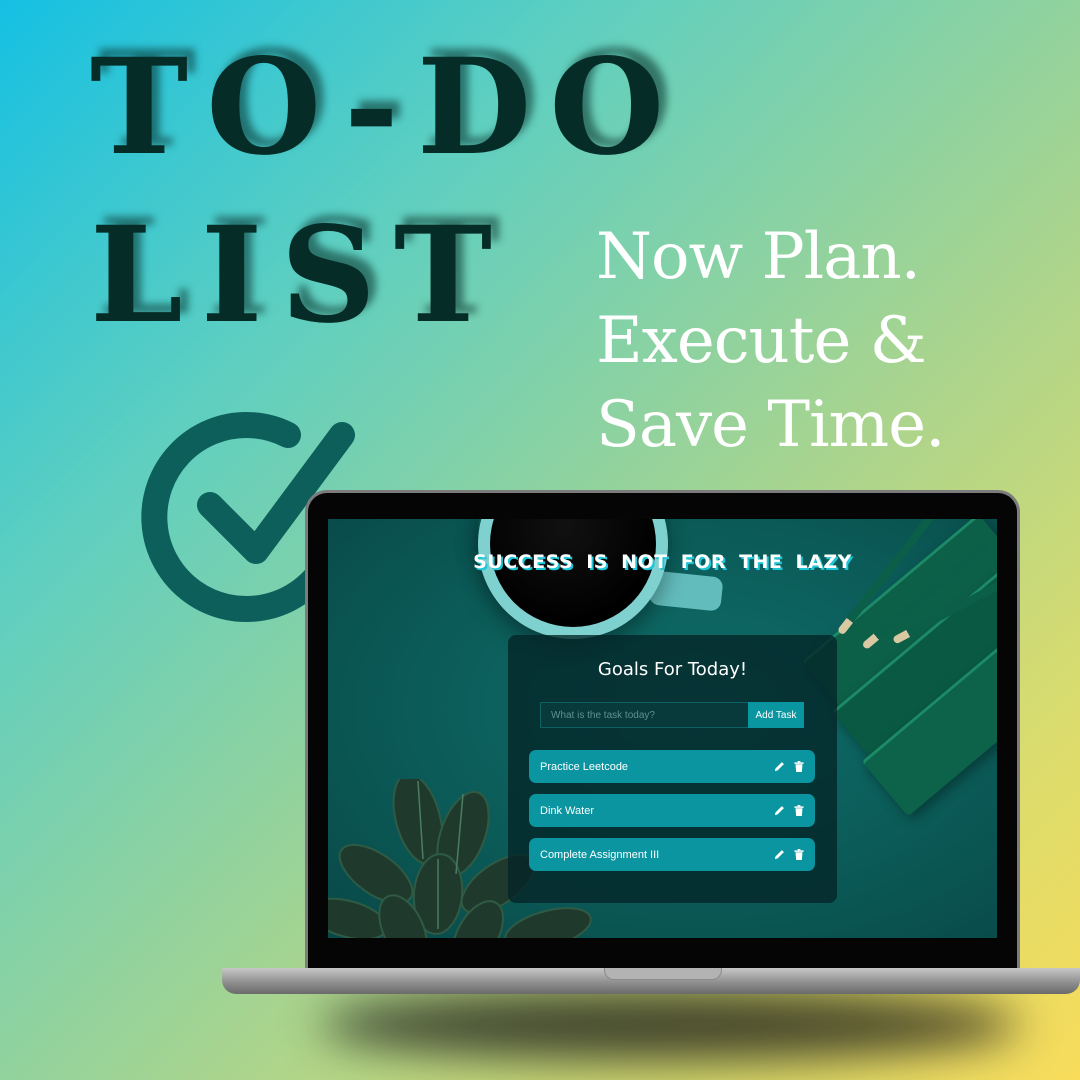  What do you see at coordinates (770, 425) in the screenshot?
I see `tagline-line: Save Time.` at bounding box center [770, 425].